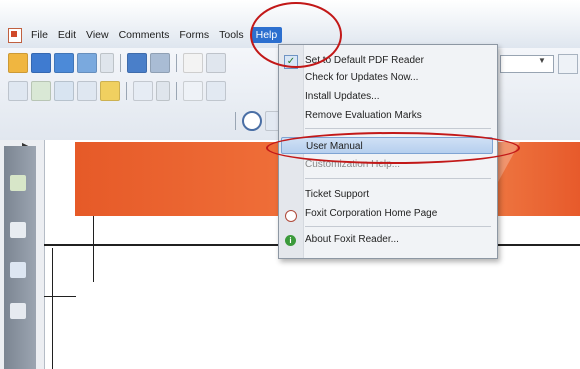 The width and height of the screenshot is (580, 369). Describe the element at coordinates (39, 35) in the screenshot. I see `menu-file: File` at that location.